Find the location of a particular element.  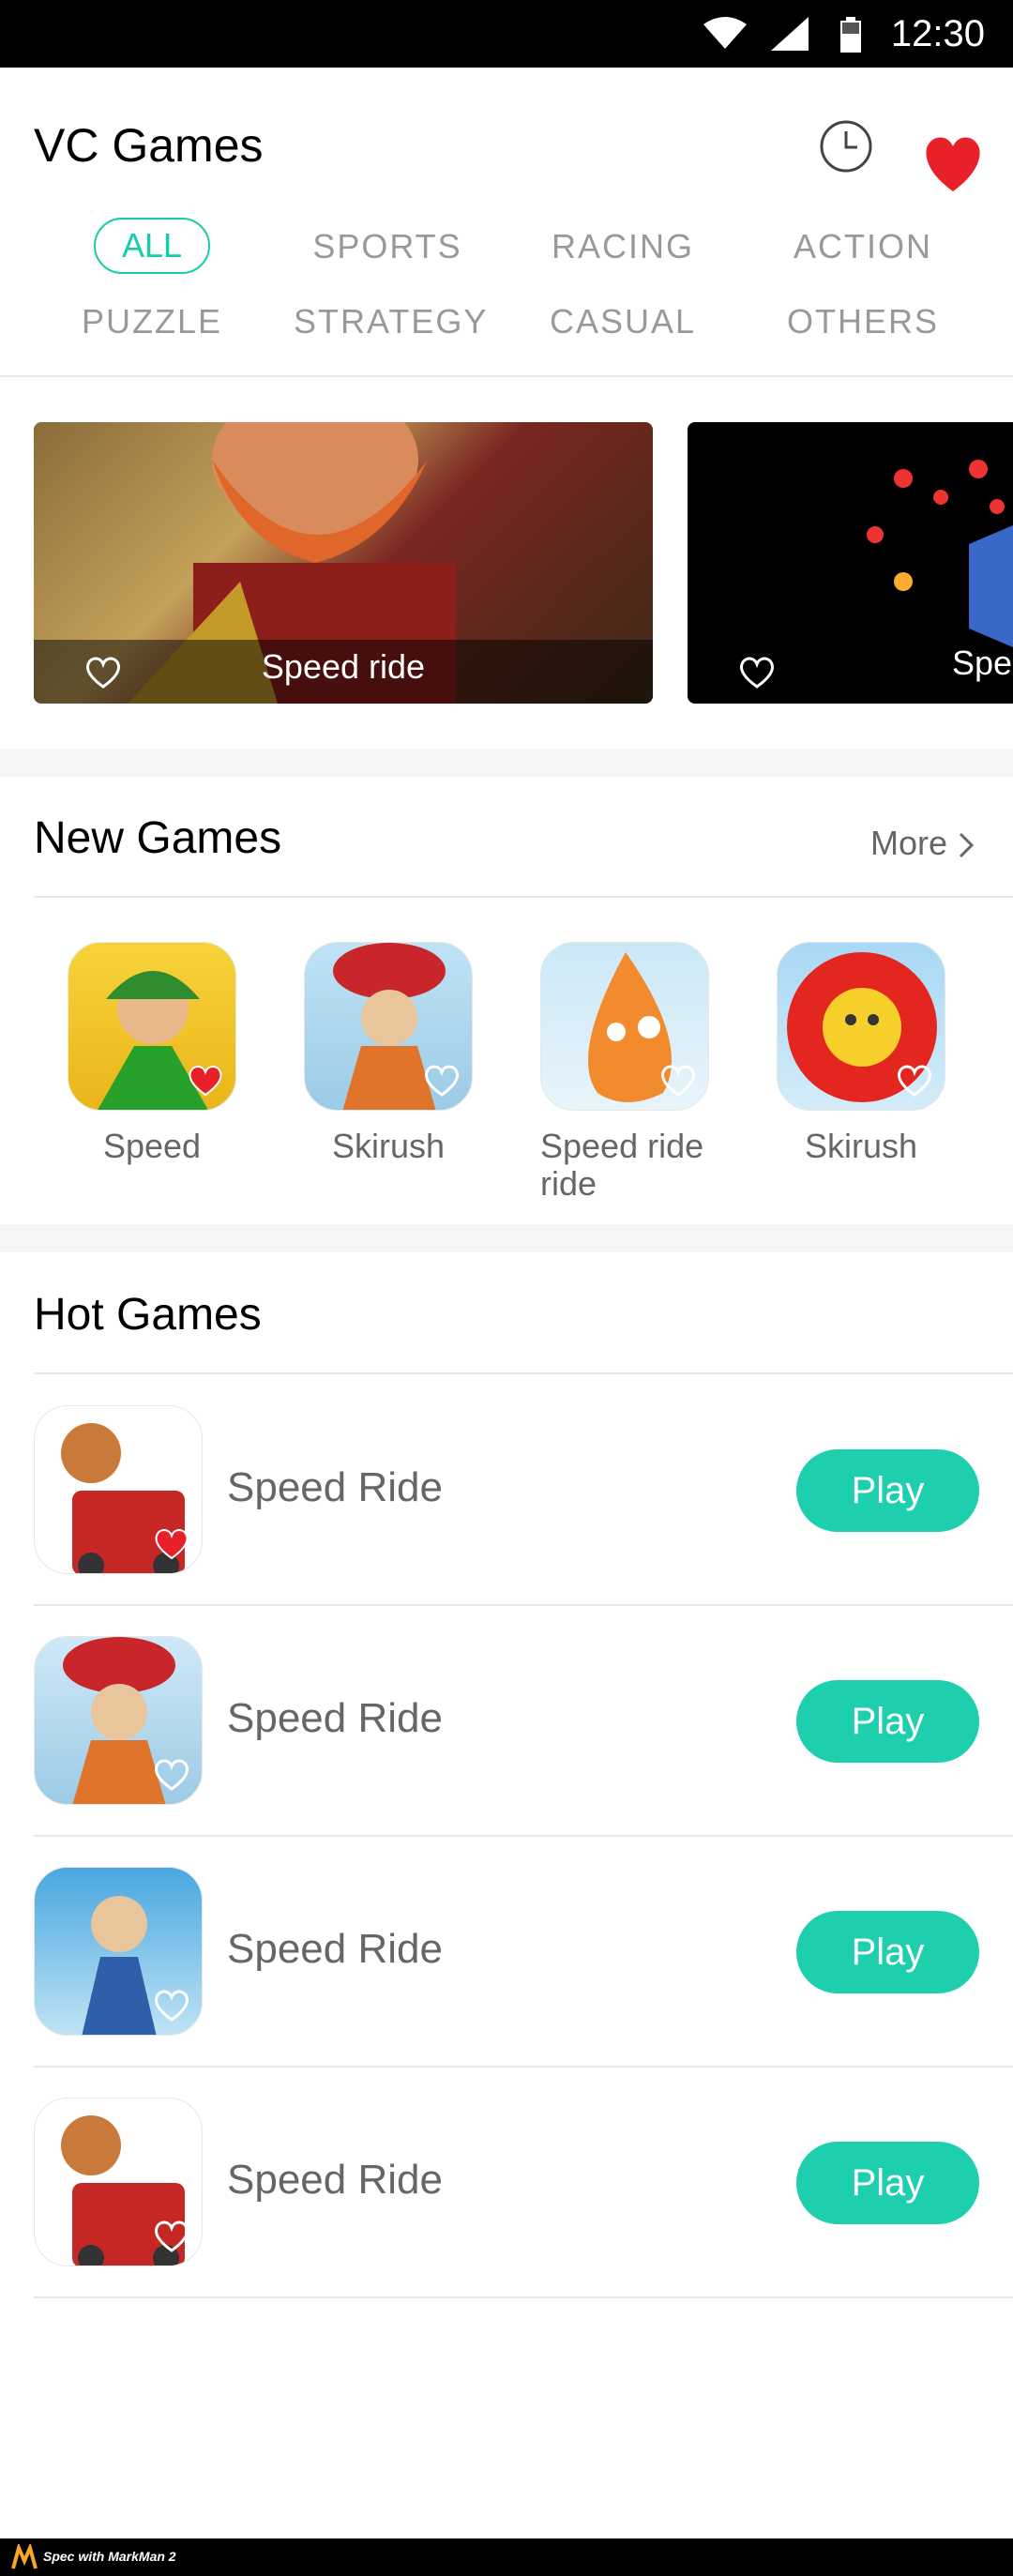

tab-all: ALL is located at coordinates (152, 246).